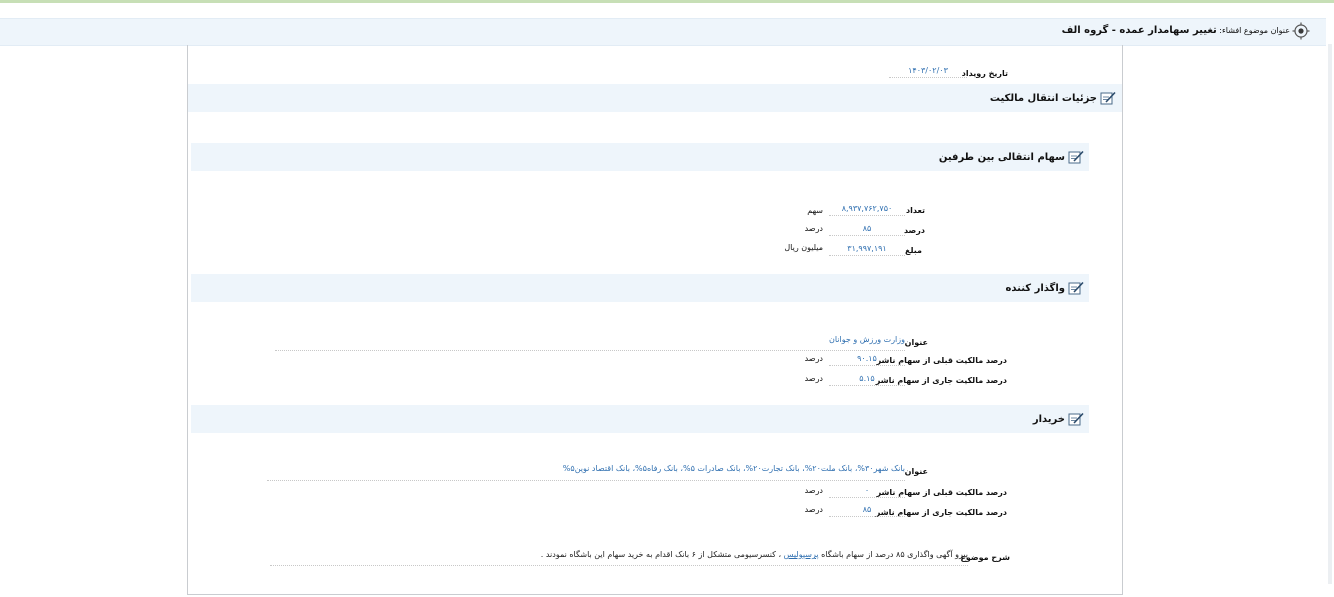  I want to click on shares-amount-unit: میلیون ریال, so click(803, 247).